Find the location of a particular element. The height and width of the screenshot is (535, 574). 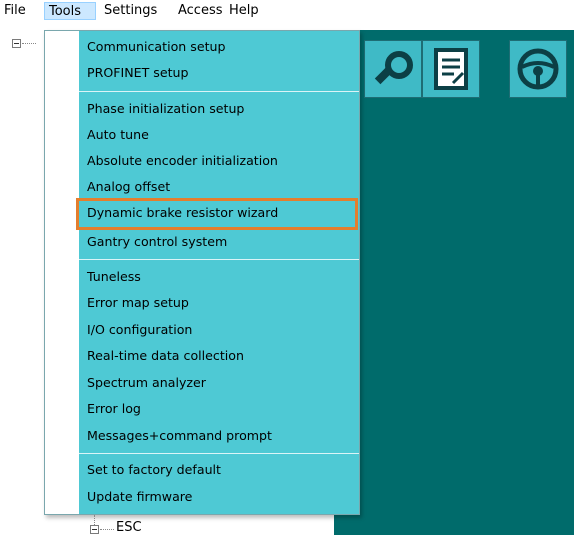

menu-access: Access is located at coordinates (200, 11).